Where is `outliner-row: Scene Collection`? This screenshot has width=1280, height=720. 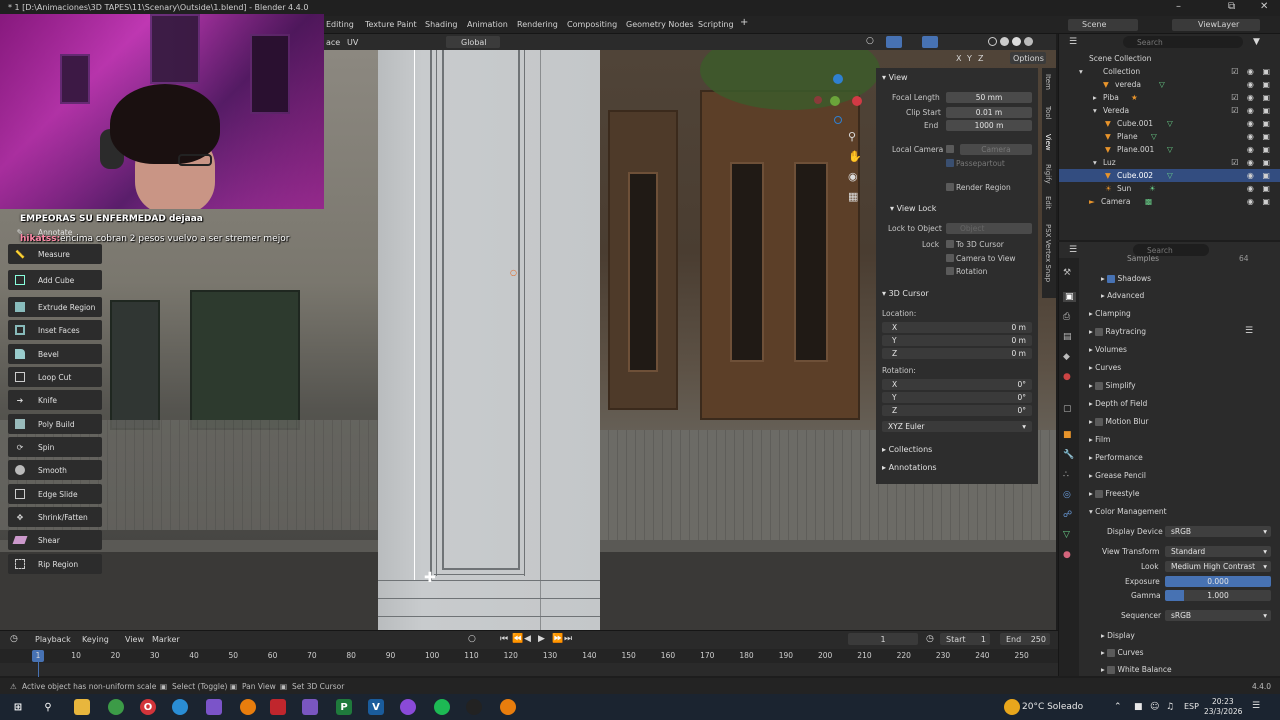 outliner-row: Scene Collection is located at coordinates (1169, 58).